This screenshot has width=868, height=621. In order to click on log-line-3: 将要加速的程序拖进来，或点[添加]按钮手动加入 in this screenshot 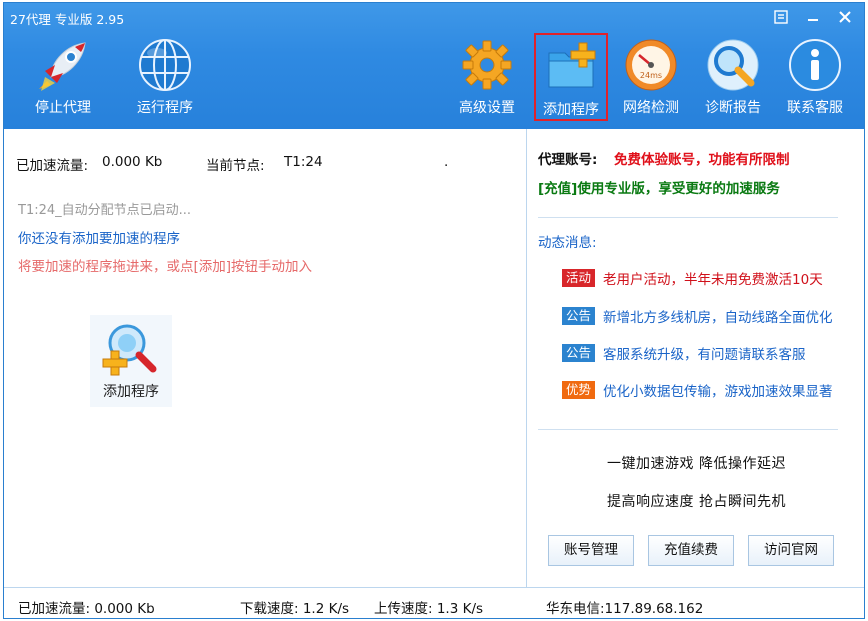, I will do `click(165, 267)`.